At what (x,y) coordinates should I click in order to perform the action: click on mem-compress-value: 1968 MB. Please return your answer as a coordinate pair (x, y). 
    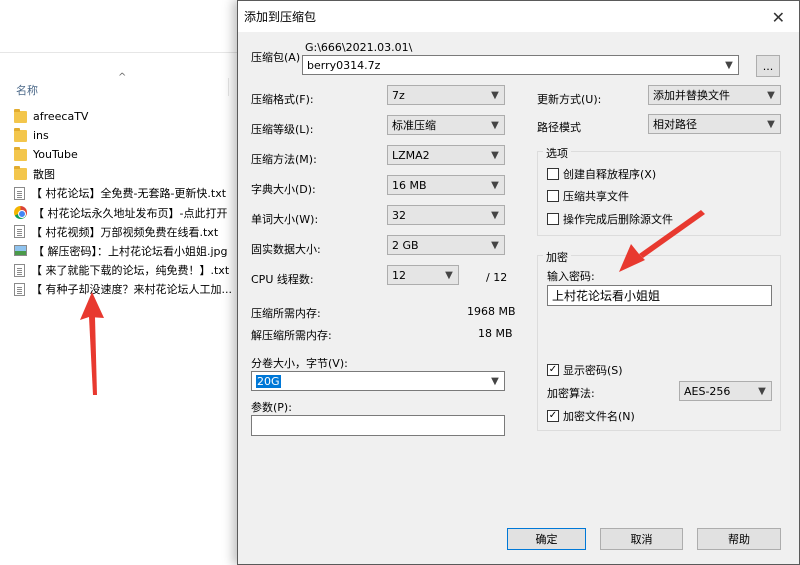
    Looking at the image, I should click on (491, 311).